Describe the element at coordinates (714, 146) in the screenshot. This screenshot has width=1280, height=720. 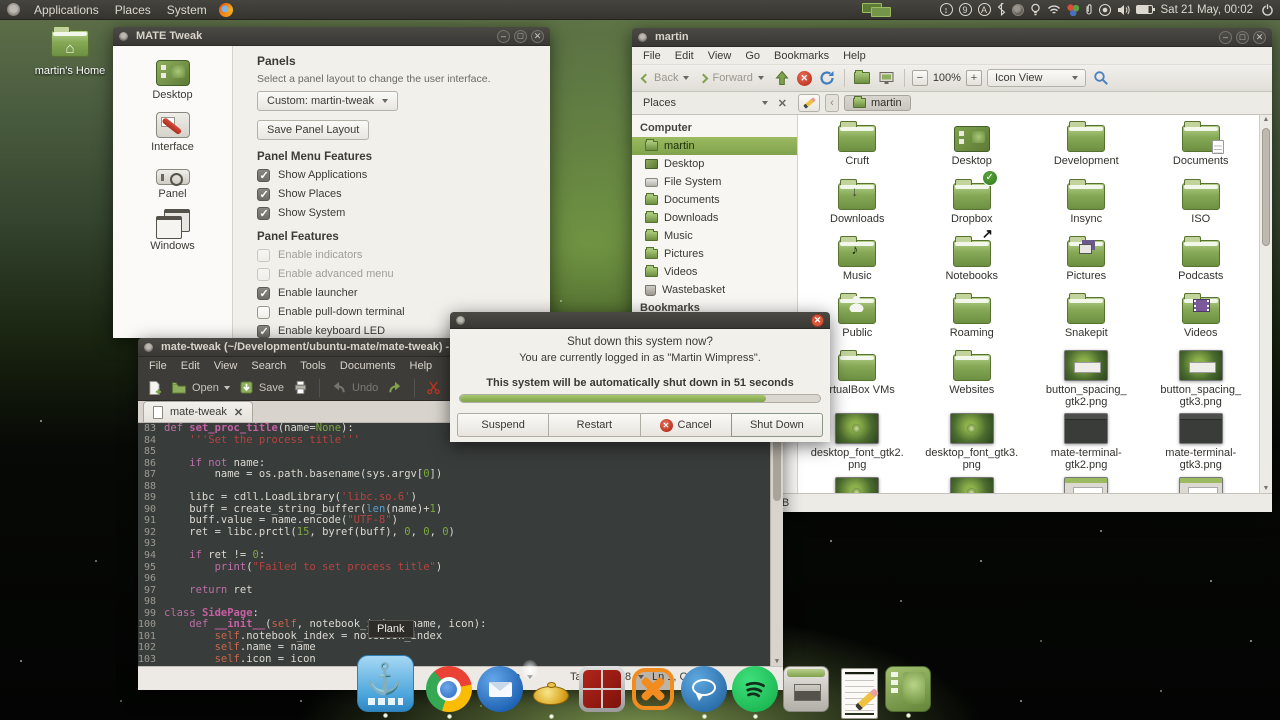
I see `caja-sidebar-item-martin: martin` at that location.